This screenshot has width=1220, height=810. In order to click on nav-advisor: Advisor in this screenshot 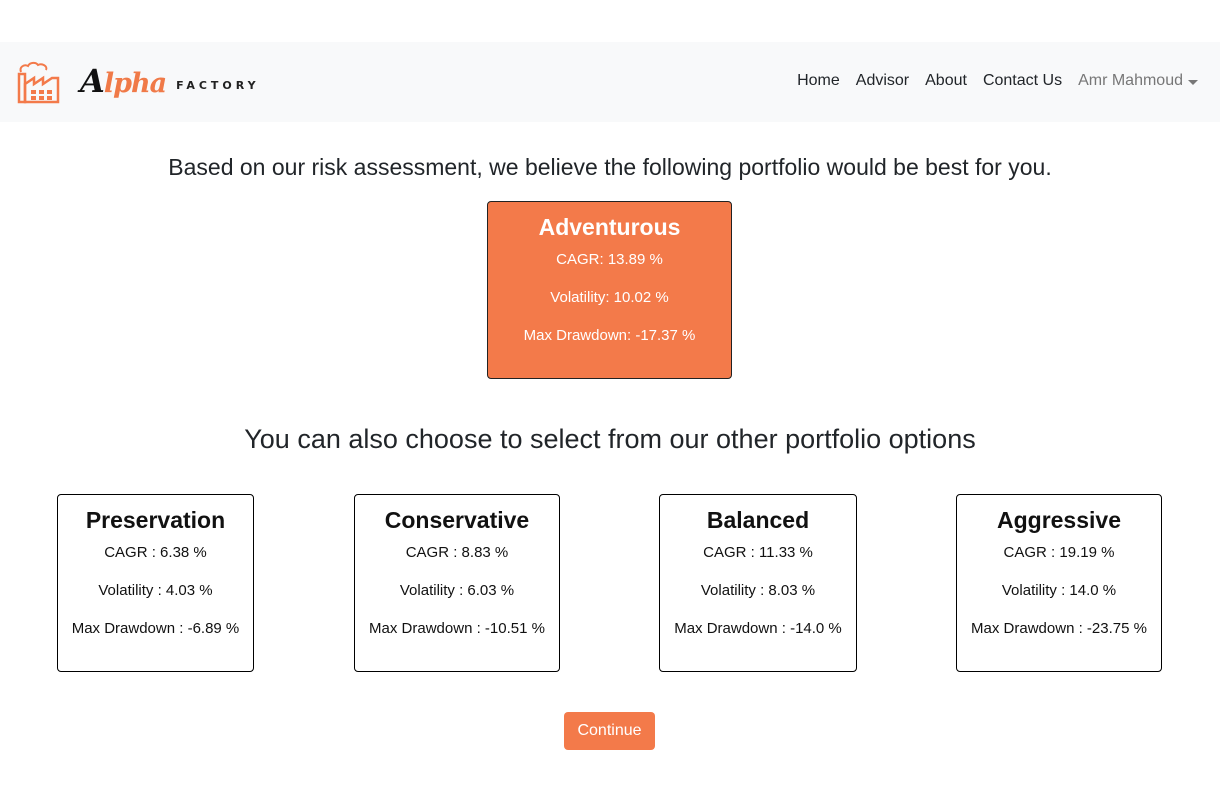, I will do `click(882, 81)`.